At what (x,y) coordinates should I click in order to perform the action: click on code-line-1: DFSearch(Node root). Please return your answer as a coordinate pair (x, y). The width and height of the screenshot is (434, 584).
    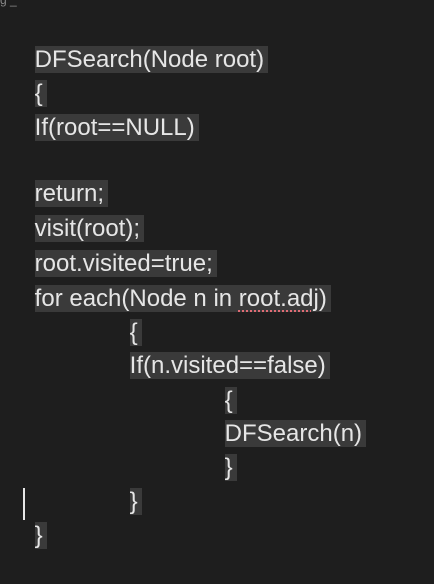
    Looking at the image, I should click on (138, 42).